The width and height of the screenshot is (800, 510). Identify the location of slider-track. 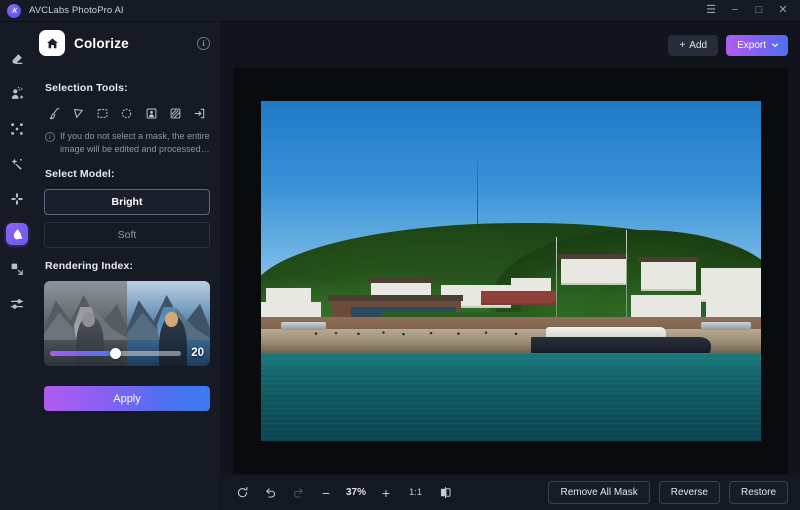
(115, 353).